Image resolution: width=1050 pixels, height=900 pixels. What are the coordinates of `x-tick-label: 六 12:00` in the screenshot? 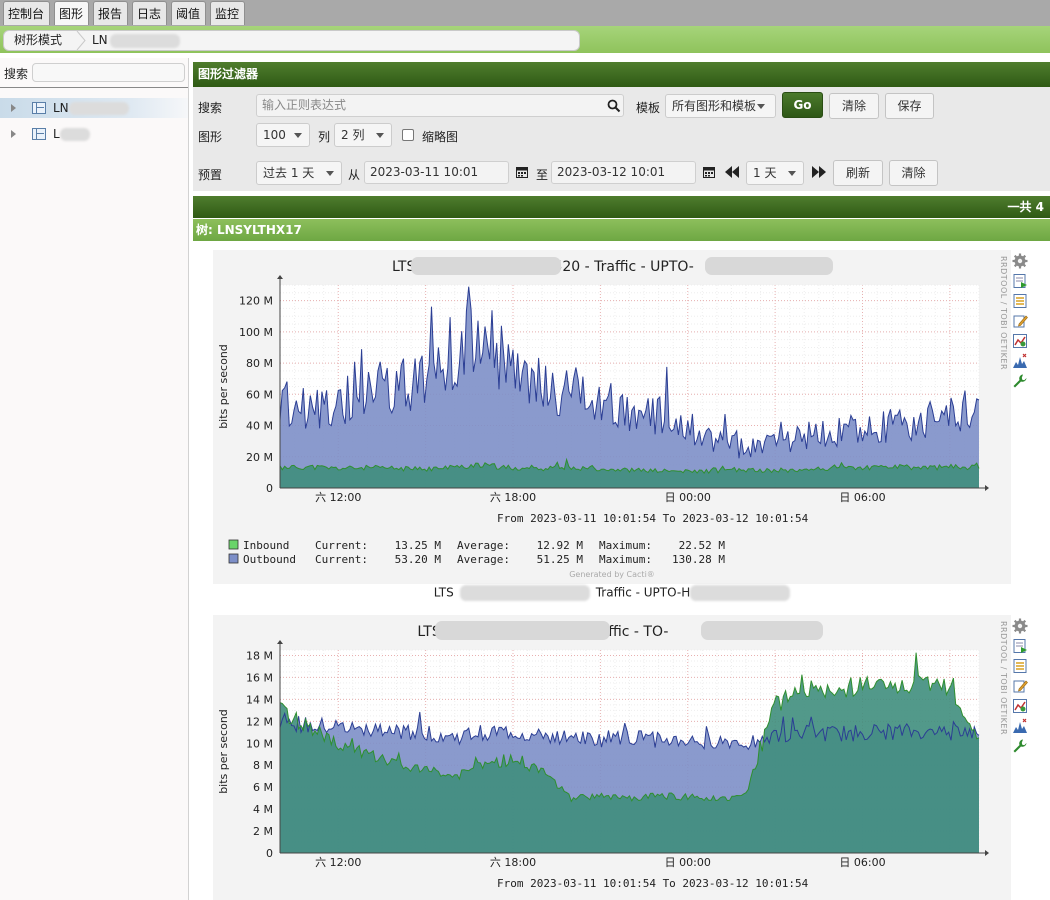 It's located at (338, 497).